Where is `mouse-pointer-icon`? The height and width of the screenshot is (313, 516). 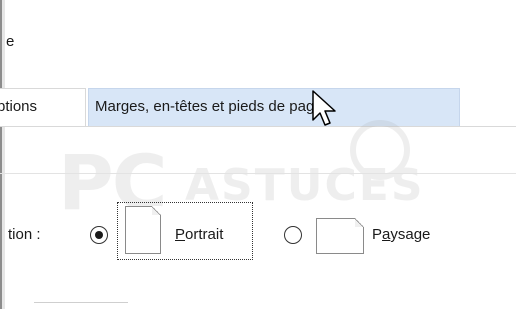 mouse-pointer-icon is located at coordinates (324, 108).